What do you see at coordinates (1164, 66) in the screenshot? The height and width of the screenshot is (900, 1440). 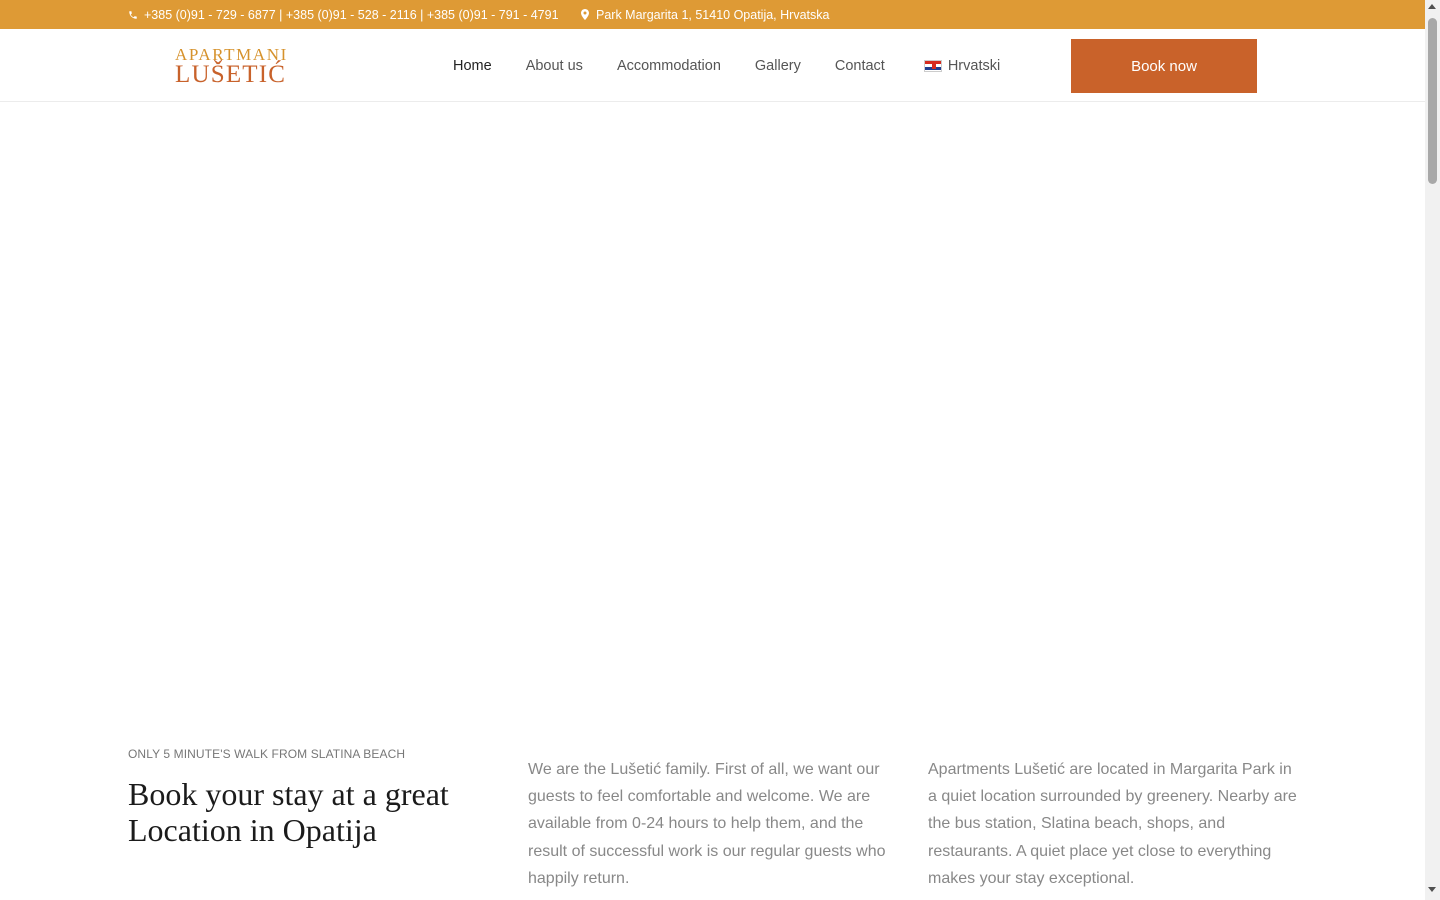 I see `book-now-button: Book now` at bounding box center [1164, 66].